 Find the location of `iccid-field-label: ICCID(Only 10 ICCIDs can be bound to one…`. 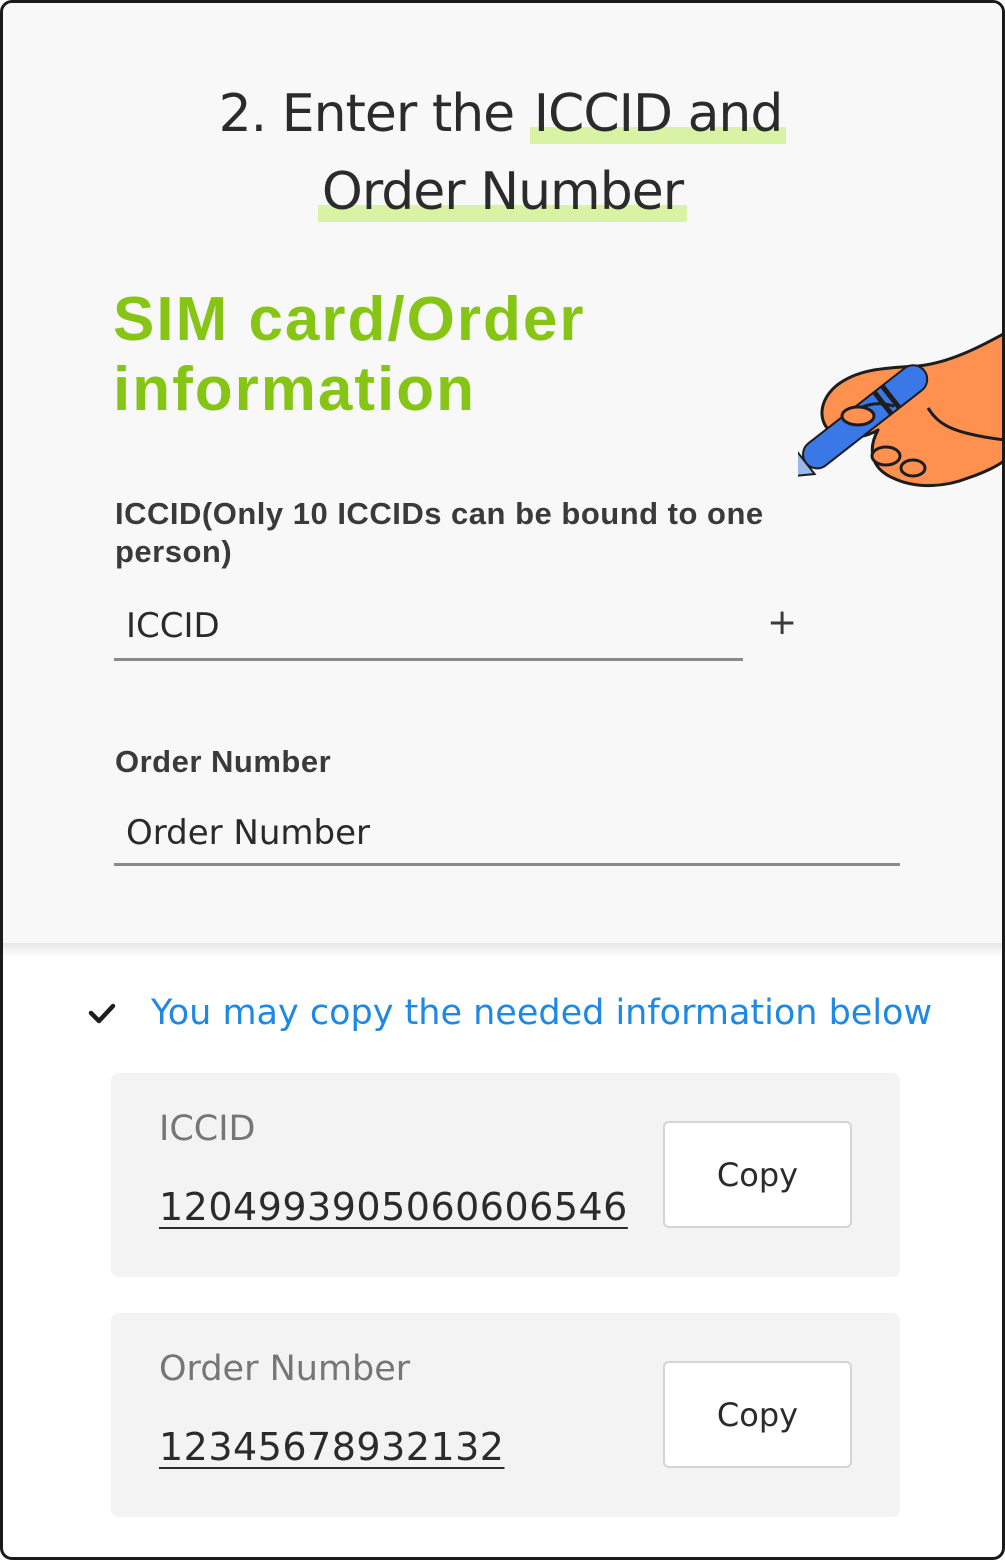

iccid-field-label: ICCID(Only 10 ICCIDs can be bound to one… is located at coordinates (439, 532).